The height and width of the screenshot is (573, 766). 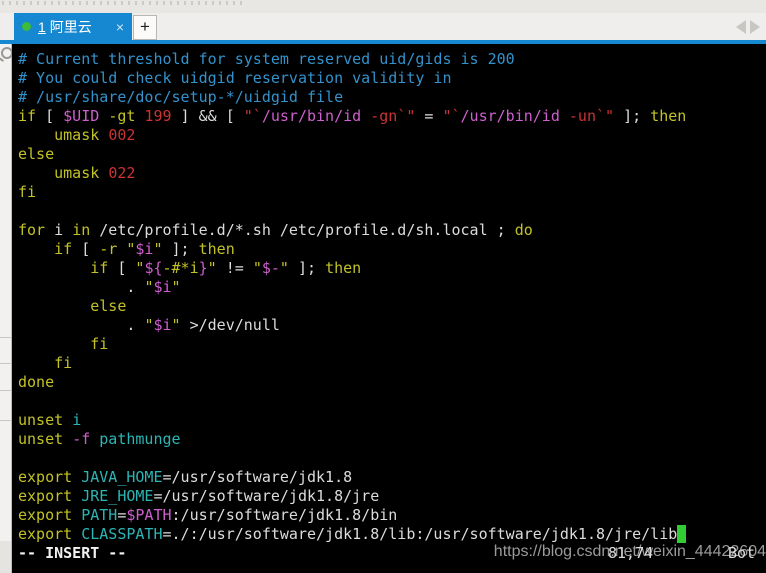 I want to click on terminal-token: $PATH, so click(x=149, y=515).